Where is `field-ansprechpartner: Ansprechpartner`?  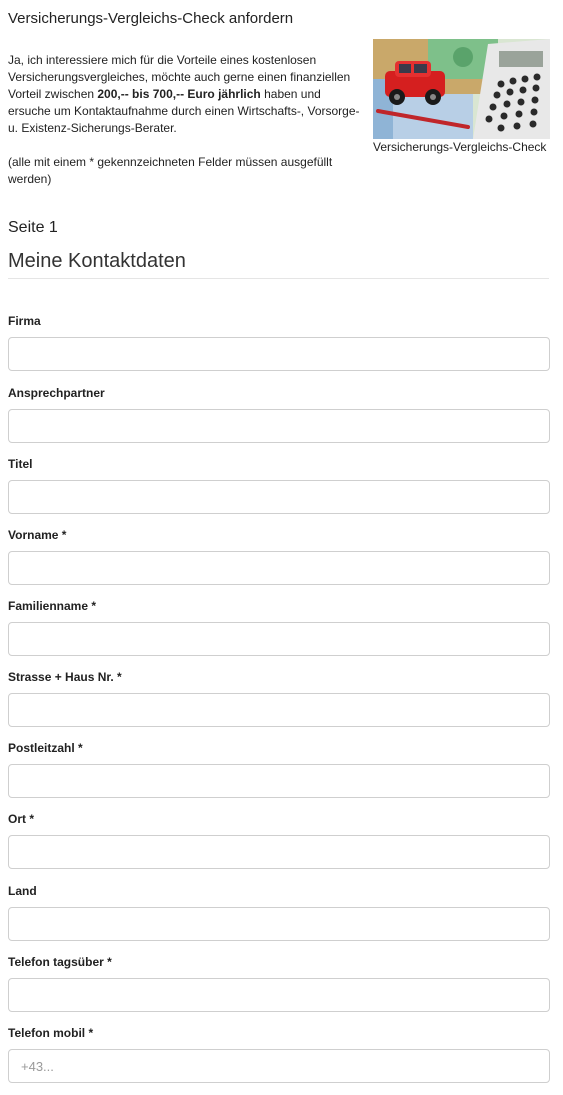
field-ansprechpartner: Ansprechpartner is located at coordinates (279, 414).